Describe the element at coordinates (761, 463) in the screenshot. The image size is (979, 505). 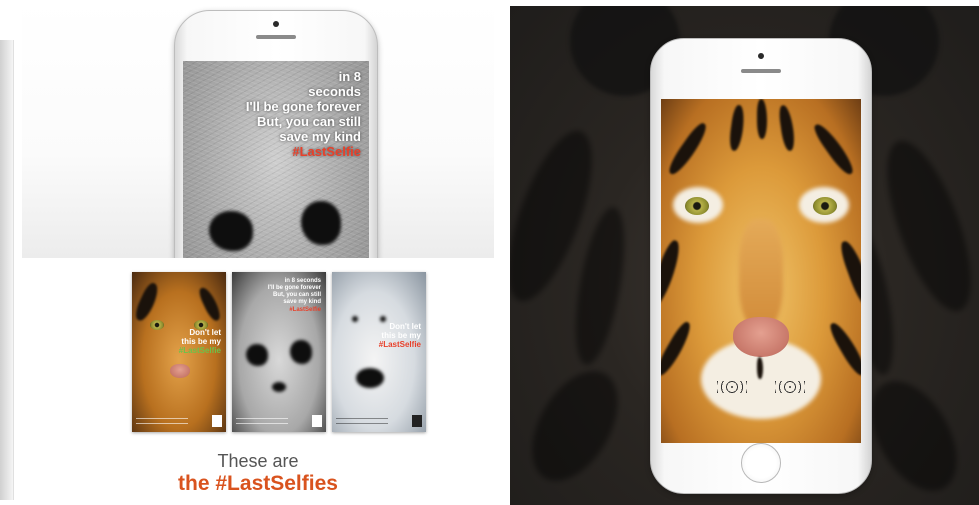
I see `home-button` at that location.